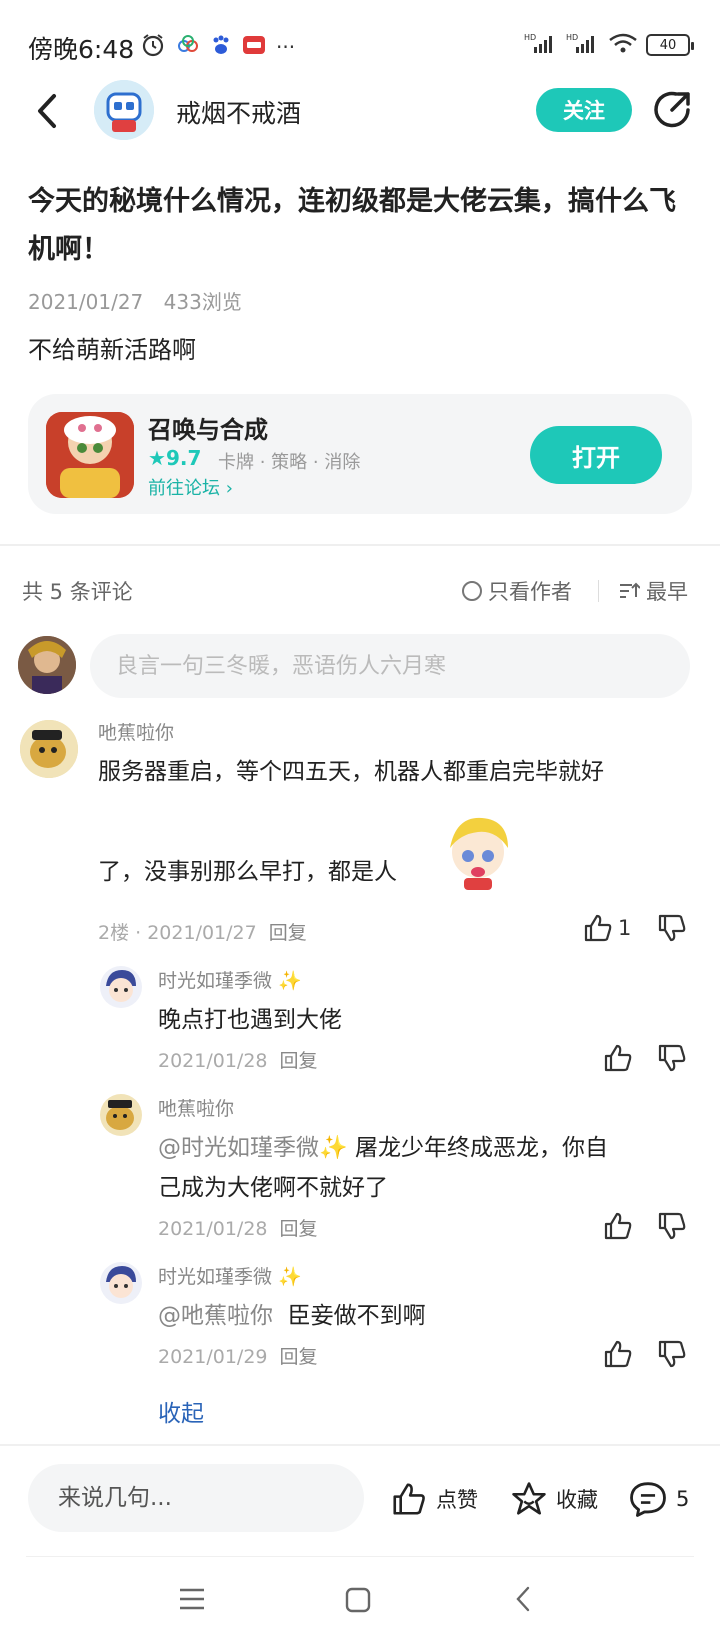 This screenshot has width=720, height=1640. What do you see at coordinates (208, 430) in the screenshot?
I see `game-name: 召唤与合成` at bounding box center [208, 430].